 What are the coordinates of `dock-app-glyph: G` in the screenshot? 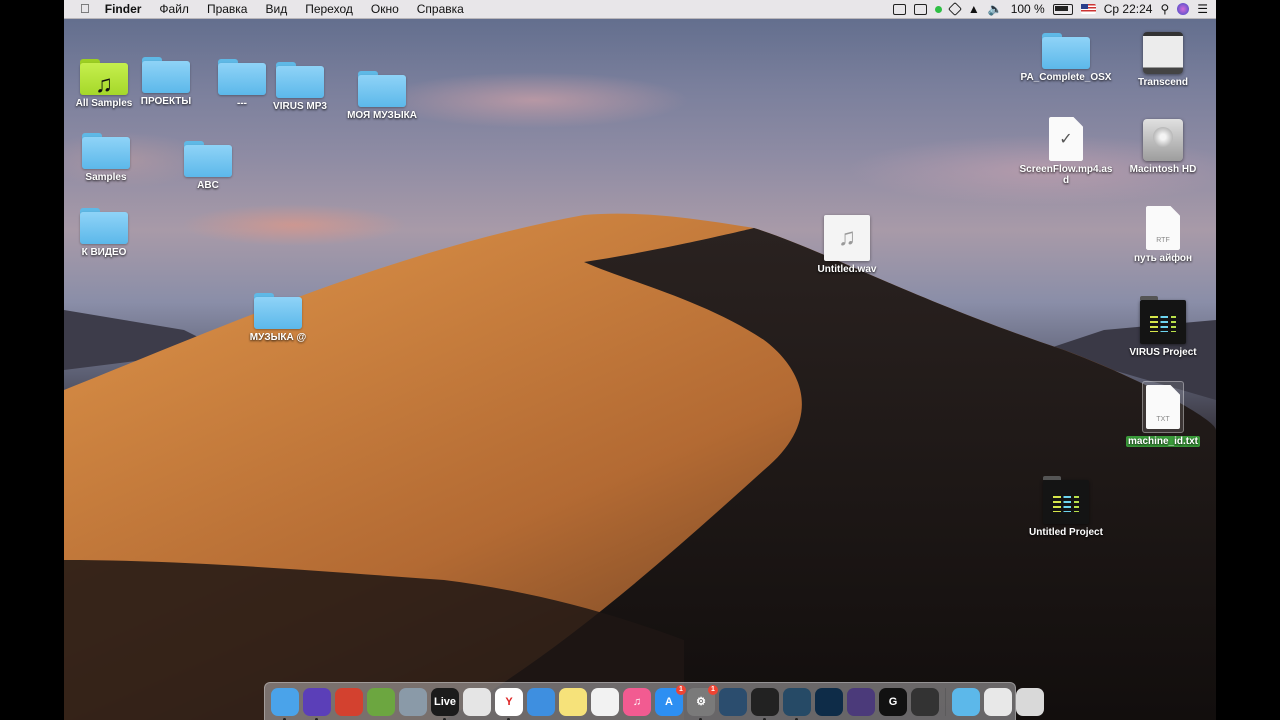 It's located at (893, 701).